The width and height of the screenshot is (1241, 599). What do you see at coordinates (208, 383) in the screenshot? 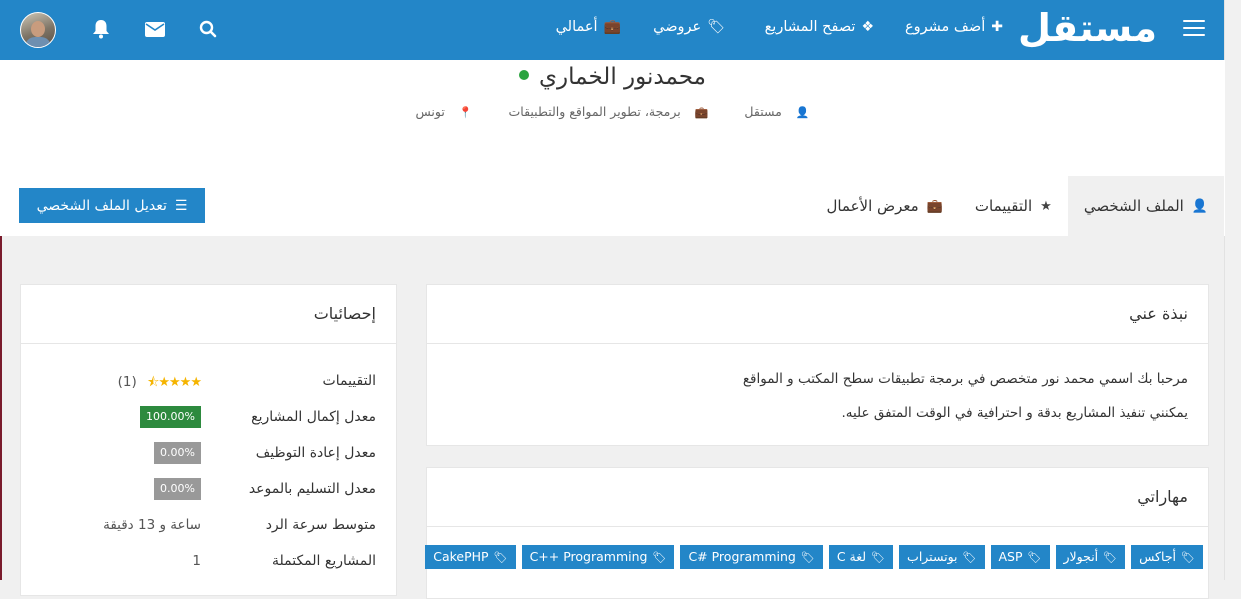
I see `stats-row-rating: التقييمات ★★★★⯪ (1)` at bounding box center [208, 383].